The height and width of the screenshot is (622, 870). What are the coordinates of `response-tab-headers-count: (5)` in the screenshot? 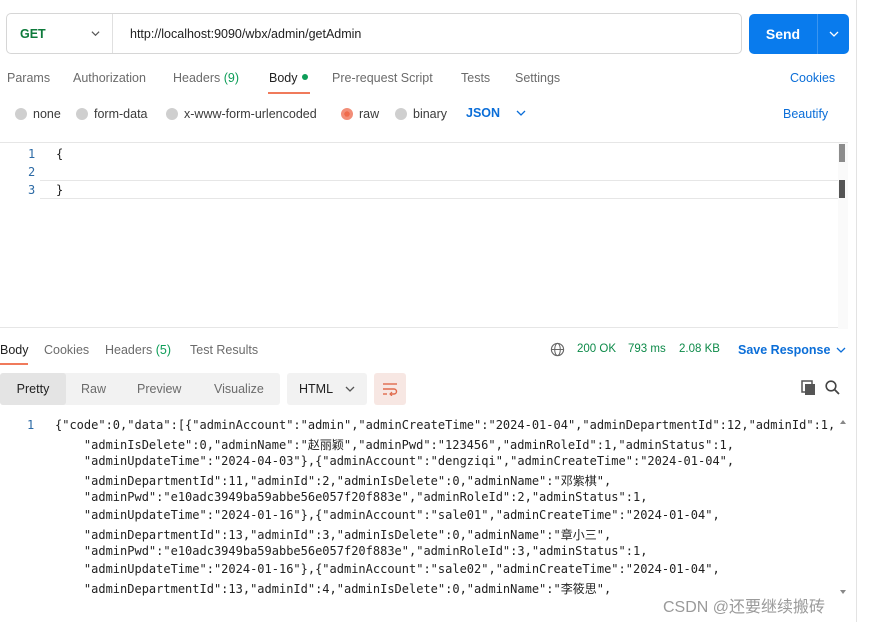 It's located at (163, 350).